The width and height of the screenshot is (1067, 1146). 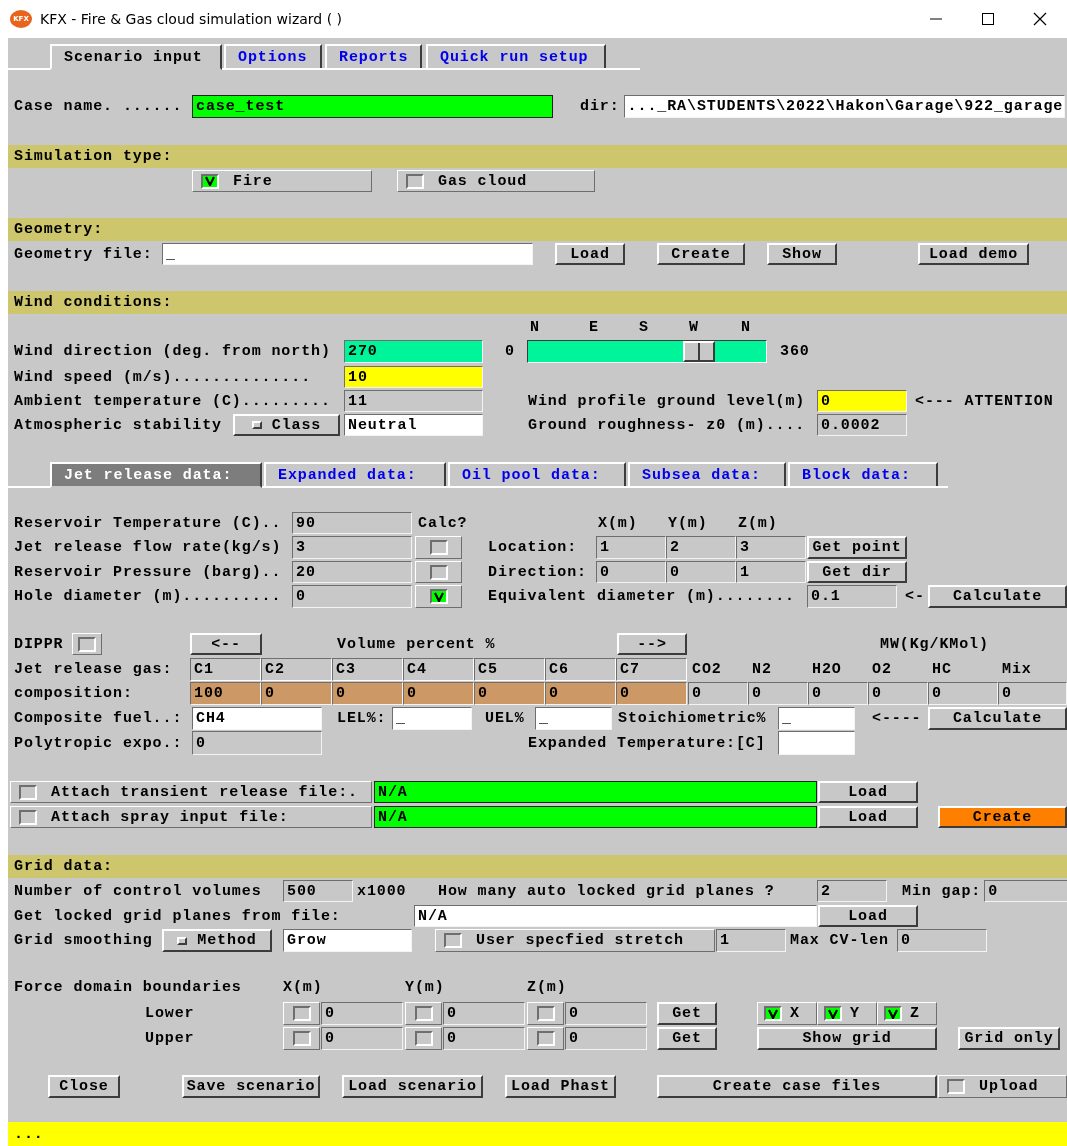 I want to click on close-icon, so click(x=1040, y=19).